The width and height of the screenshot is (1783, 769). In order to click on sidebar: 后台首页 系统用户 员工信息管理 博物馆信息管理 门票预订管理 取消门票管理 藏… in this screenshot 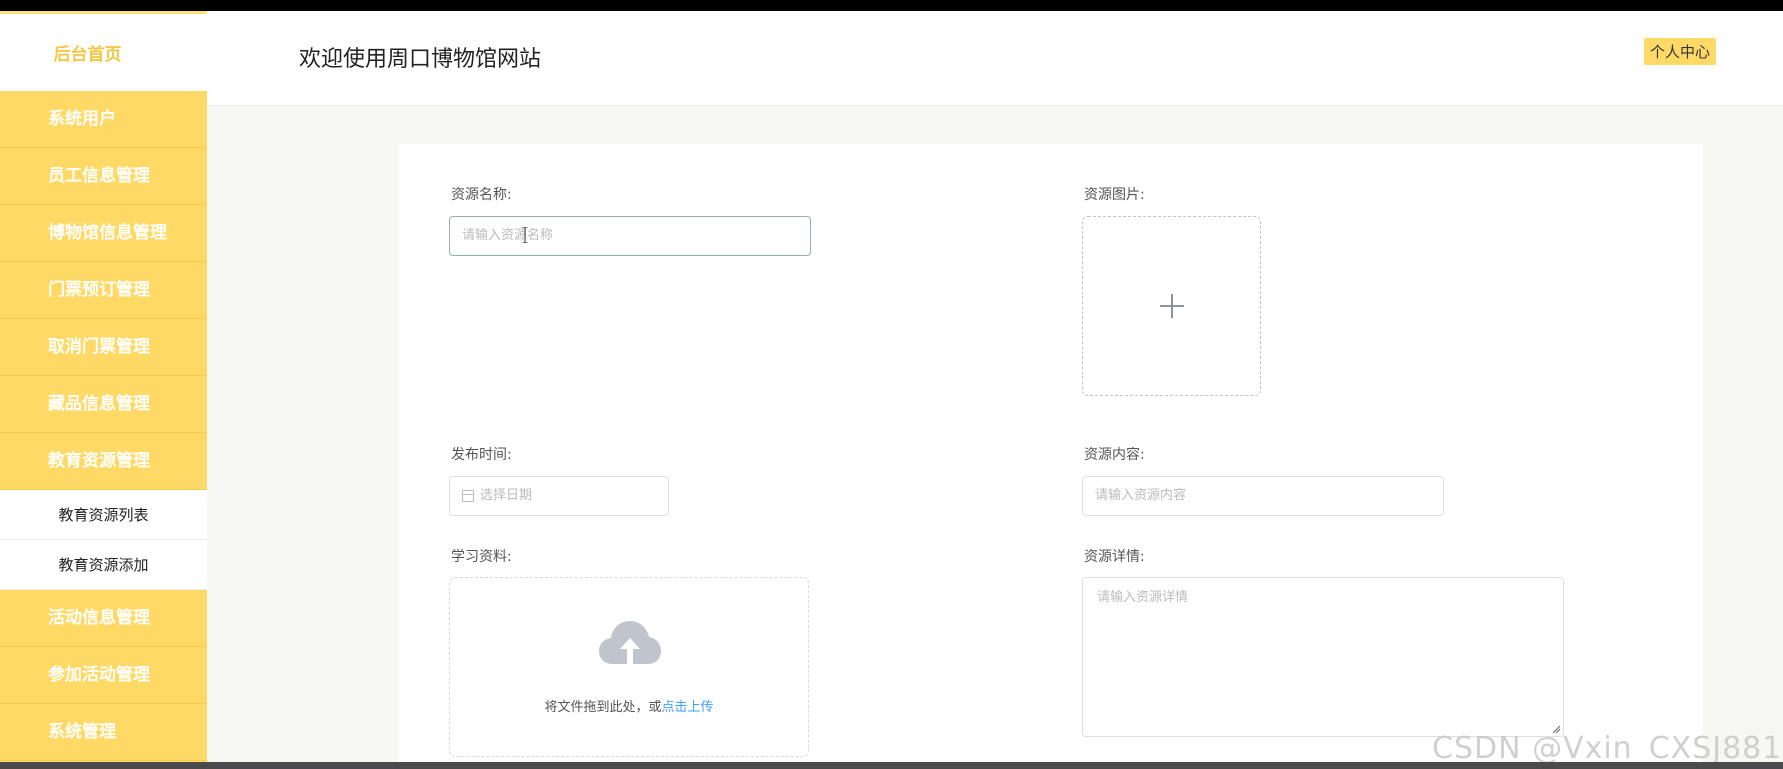, I will do `click(103, 386)`.